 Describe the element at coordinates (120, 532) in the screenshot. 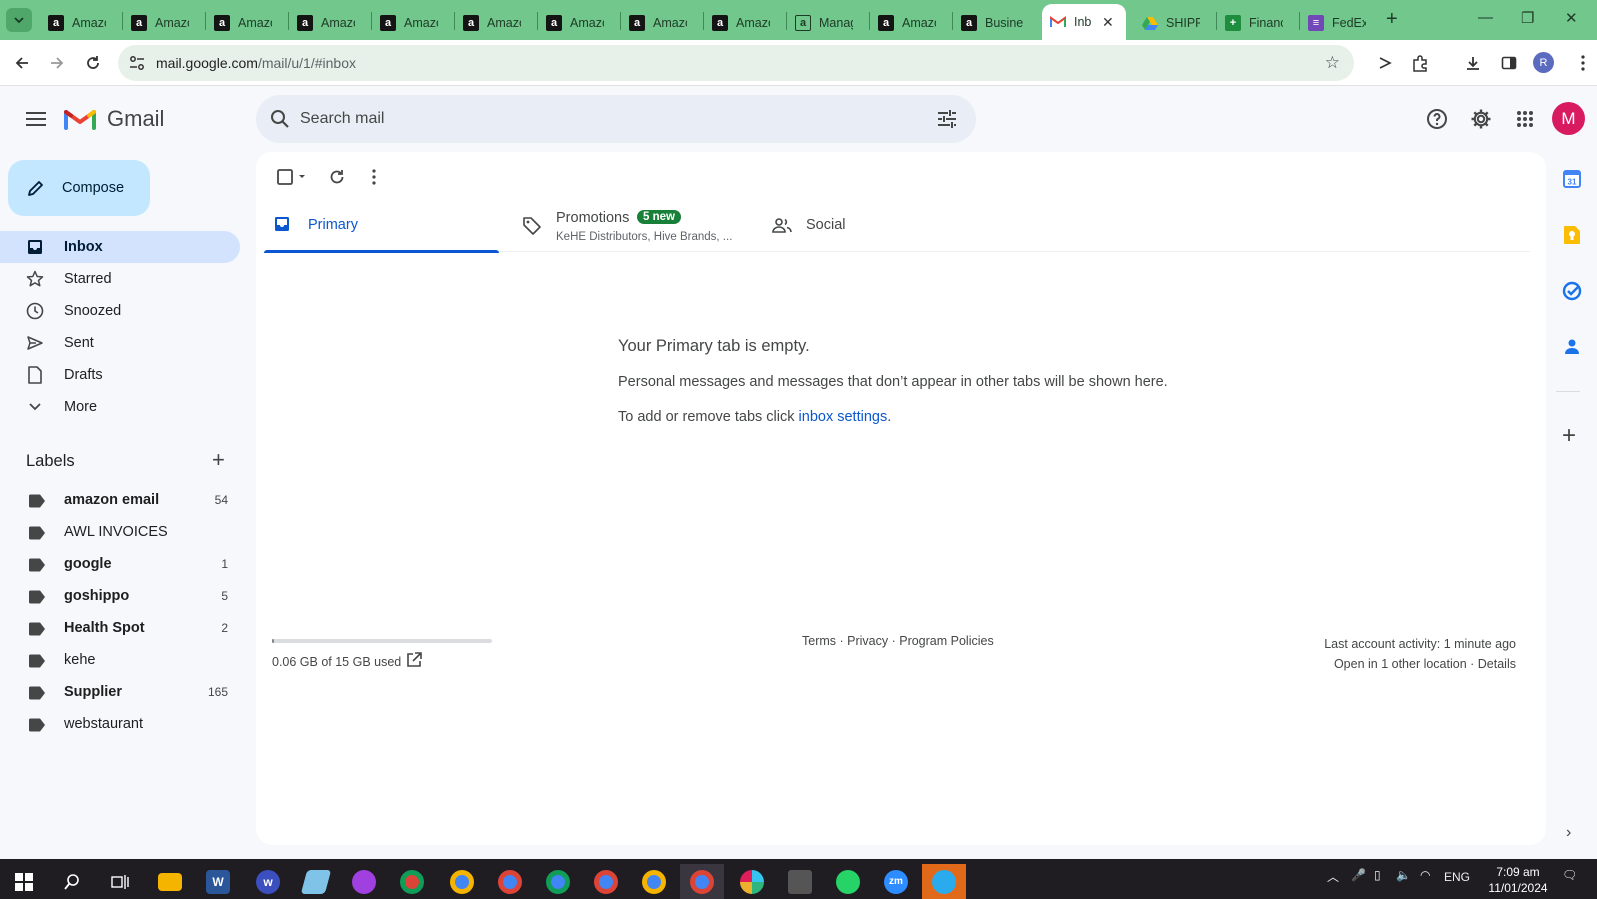

I see `label-item: AWL INVOICES` at that location.